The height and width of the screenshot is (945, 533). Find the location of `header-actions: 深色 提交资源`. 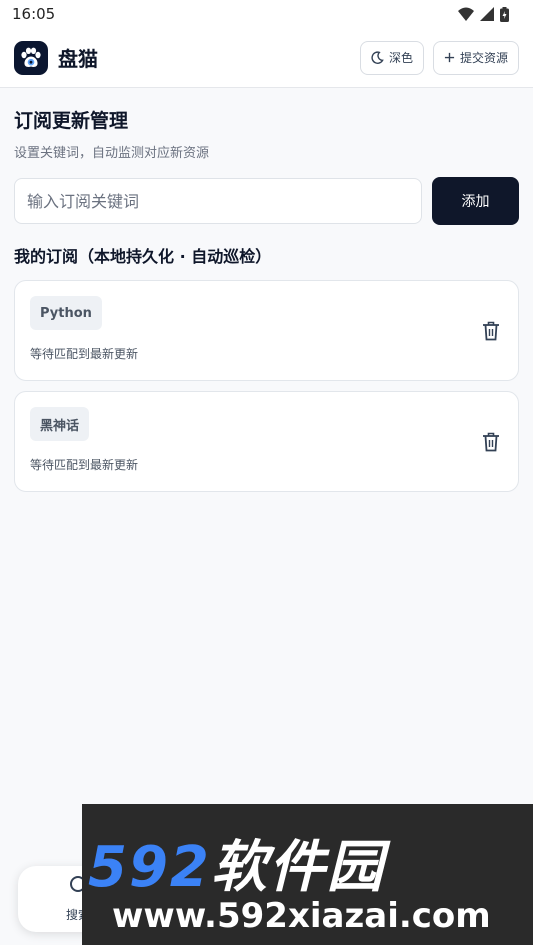

header-actions: 深色 提交资源 is located at coordinates (439, 57).